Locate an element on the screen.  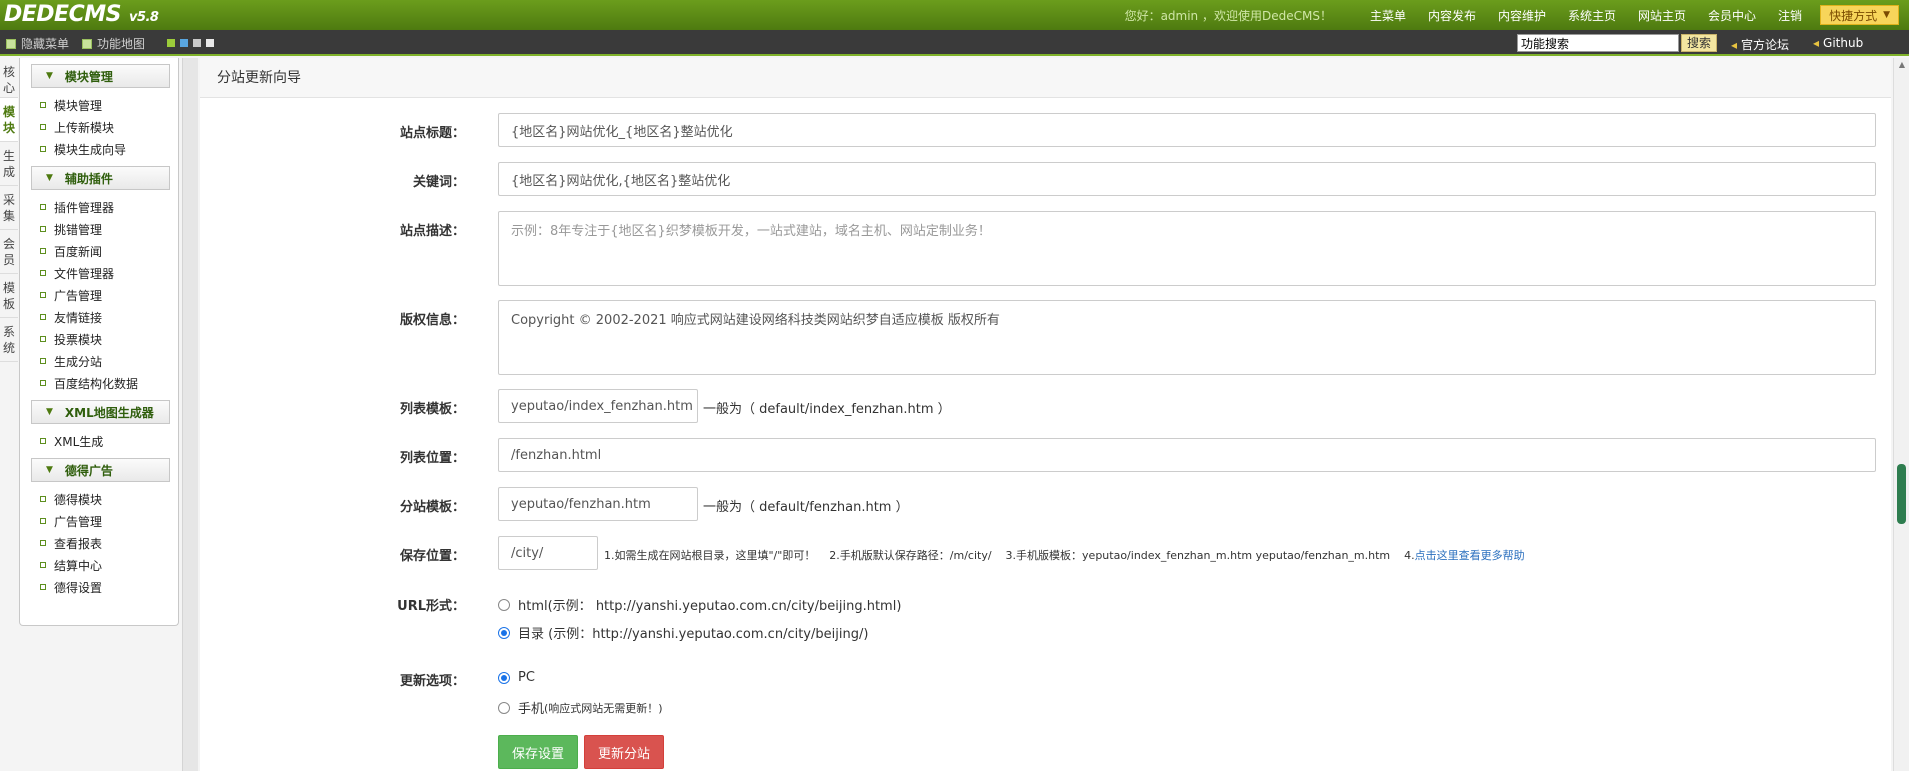
update-pc-radio: PC is located at coordinates (516, 677).